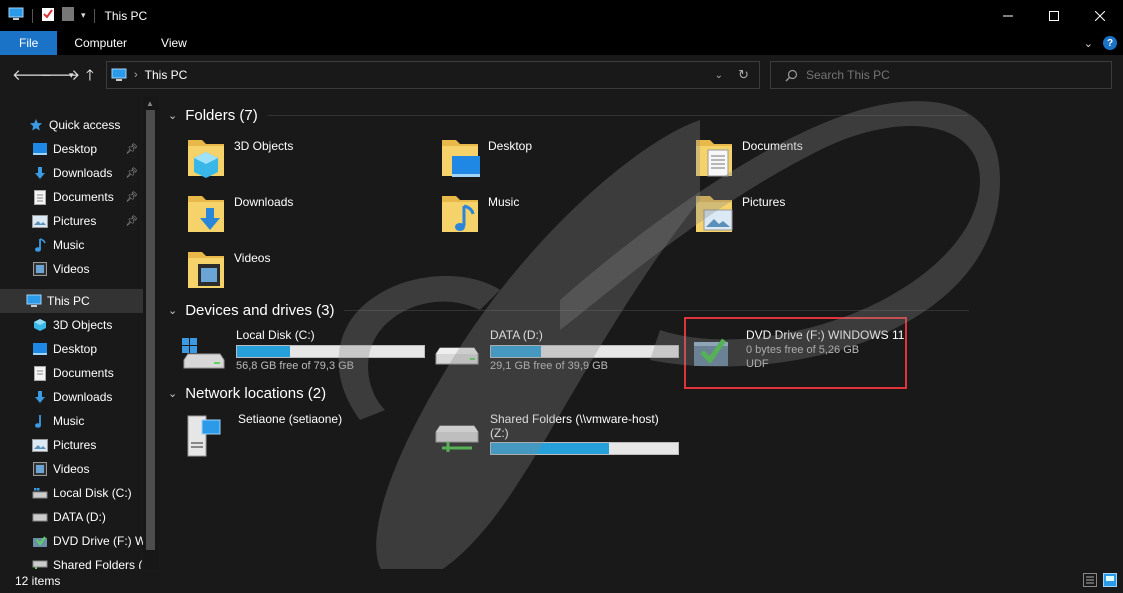 The height and width of the screenshot is (593, 1123). What do you see at coordinates (238, 158) in the screenshot?
I see `folder-3d-objects: 3D Objects` at bounding box center [238, 158].